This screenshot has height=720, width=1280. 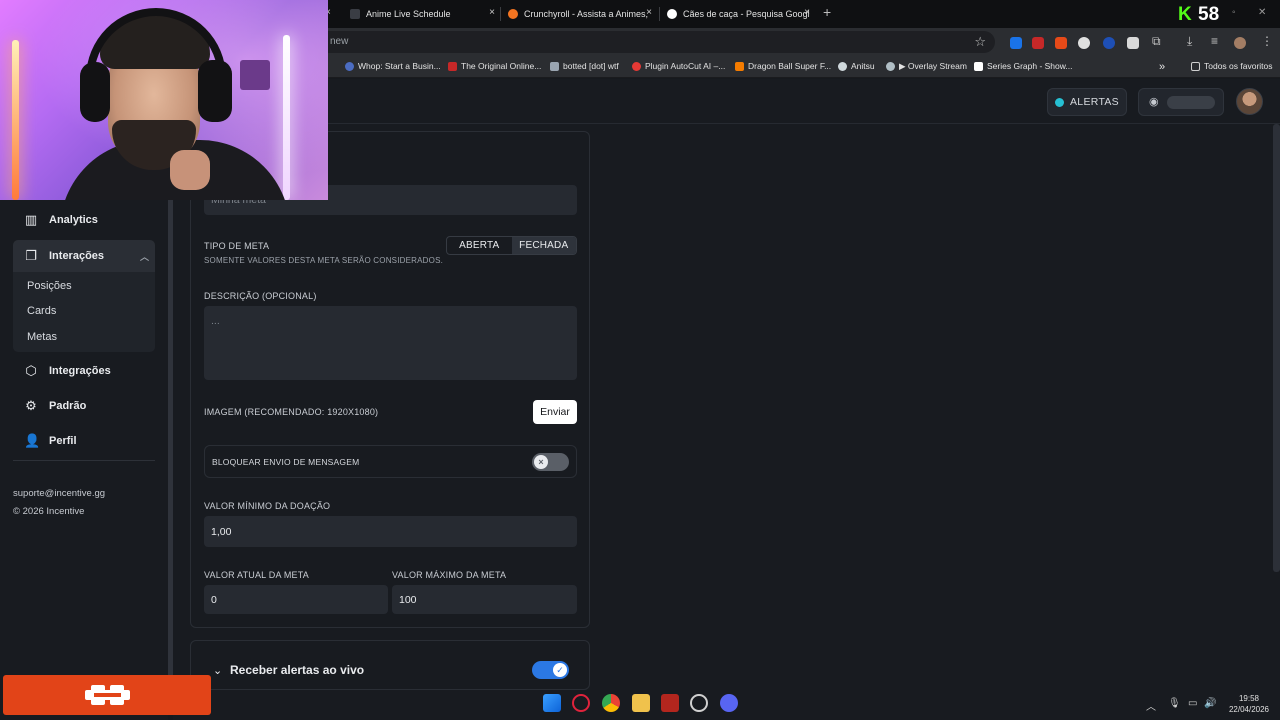 What do you see at coordinates (84, 371) in the screenshot?
I see `sidebar-item-integracoes: ⬡ Integrações` at bounding box center [84, 371].